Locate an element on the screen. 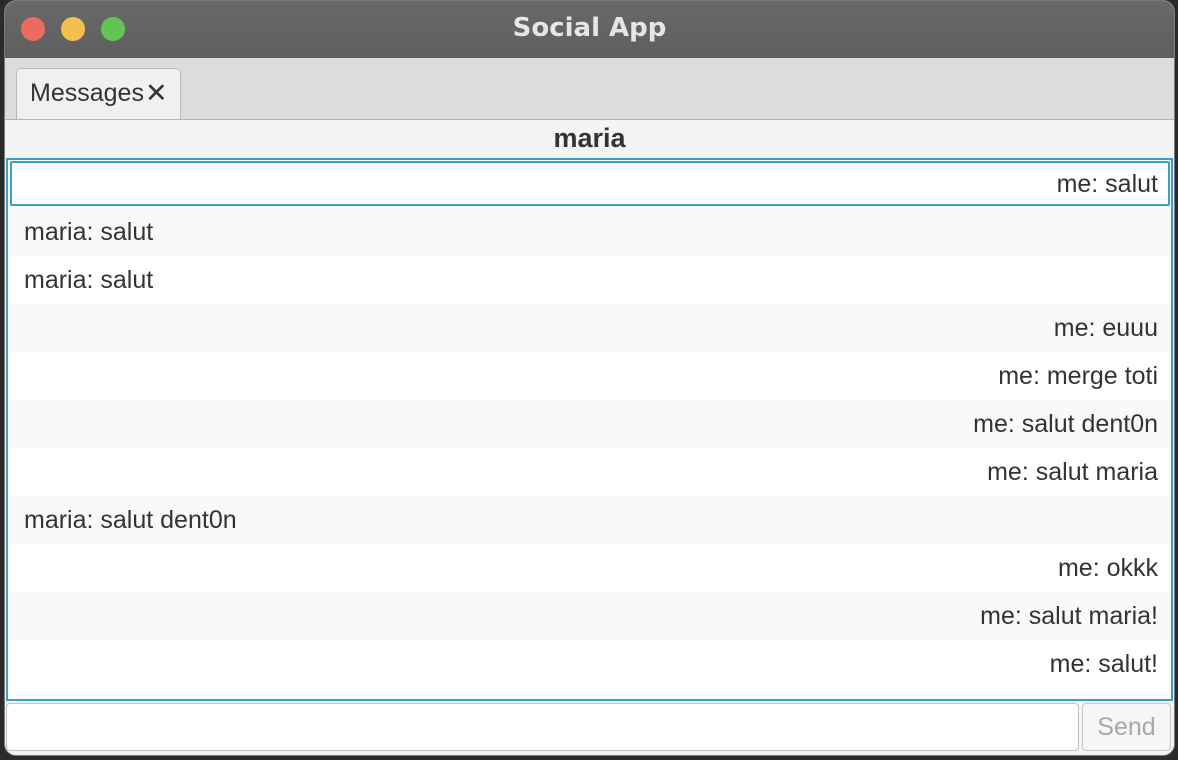  message-row: me: salut! is located at coordinates (589, 664).